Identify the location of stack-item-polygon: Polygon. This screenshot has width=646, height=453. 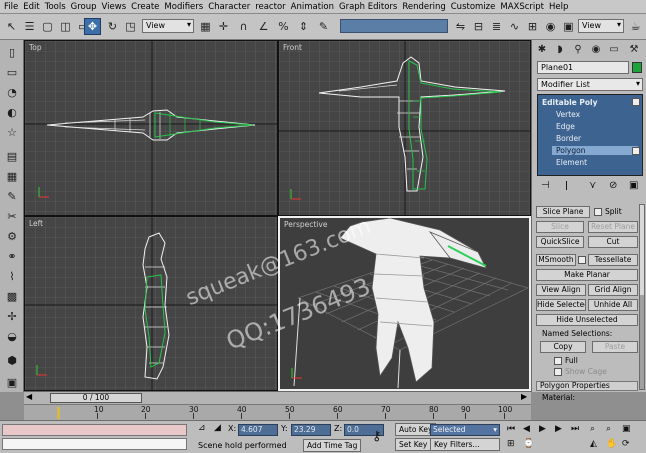
(595, 150).